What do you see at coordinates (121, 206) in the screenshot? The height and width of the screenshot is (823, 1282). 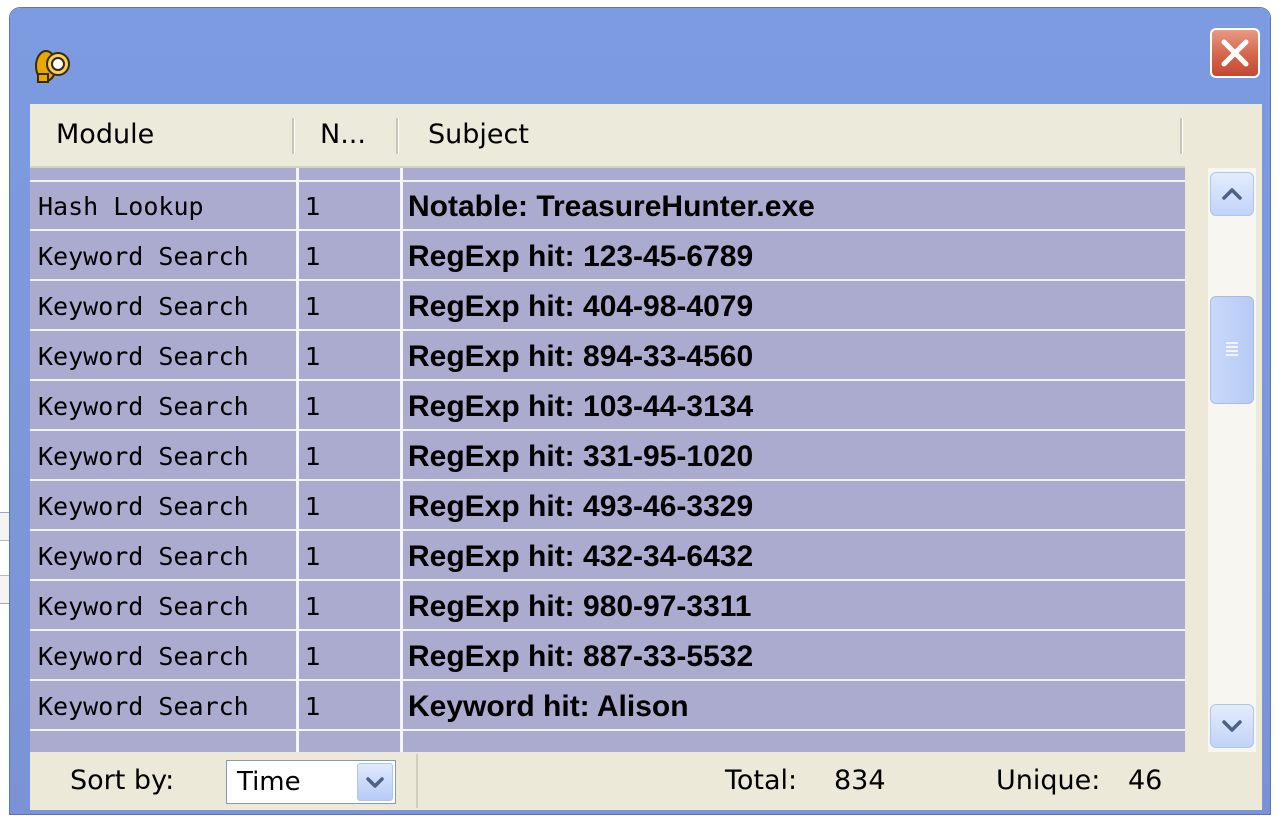 I see `cell-module: Hash Lookup` at bounding box center [121, 206].